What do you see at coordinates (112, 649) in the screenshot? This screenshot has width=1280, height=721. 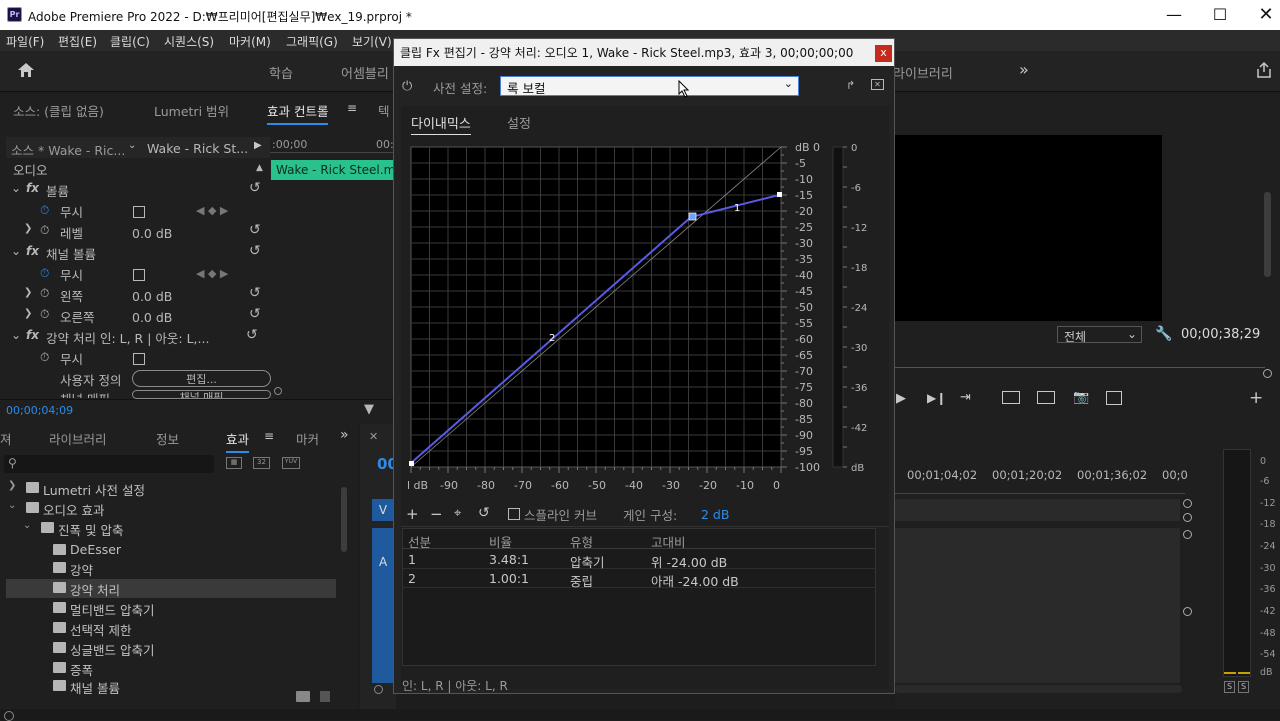 I see `effects-tree-item: 싱글밴드 압축기` at bounding box center [112, 649].